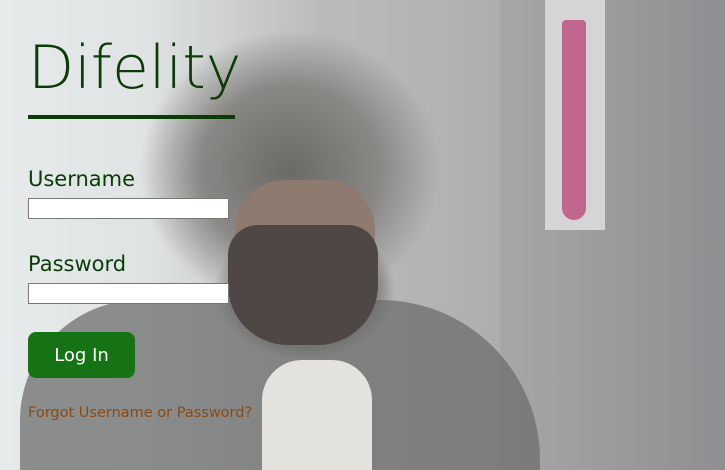  I want to click on password-label: Password, so click(77, 264).